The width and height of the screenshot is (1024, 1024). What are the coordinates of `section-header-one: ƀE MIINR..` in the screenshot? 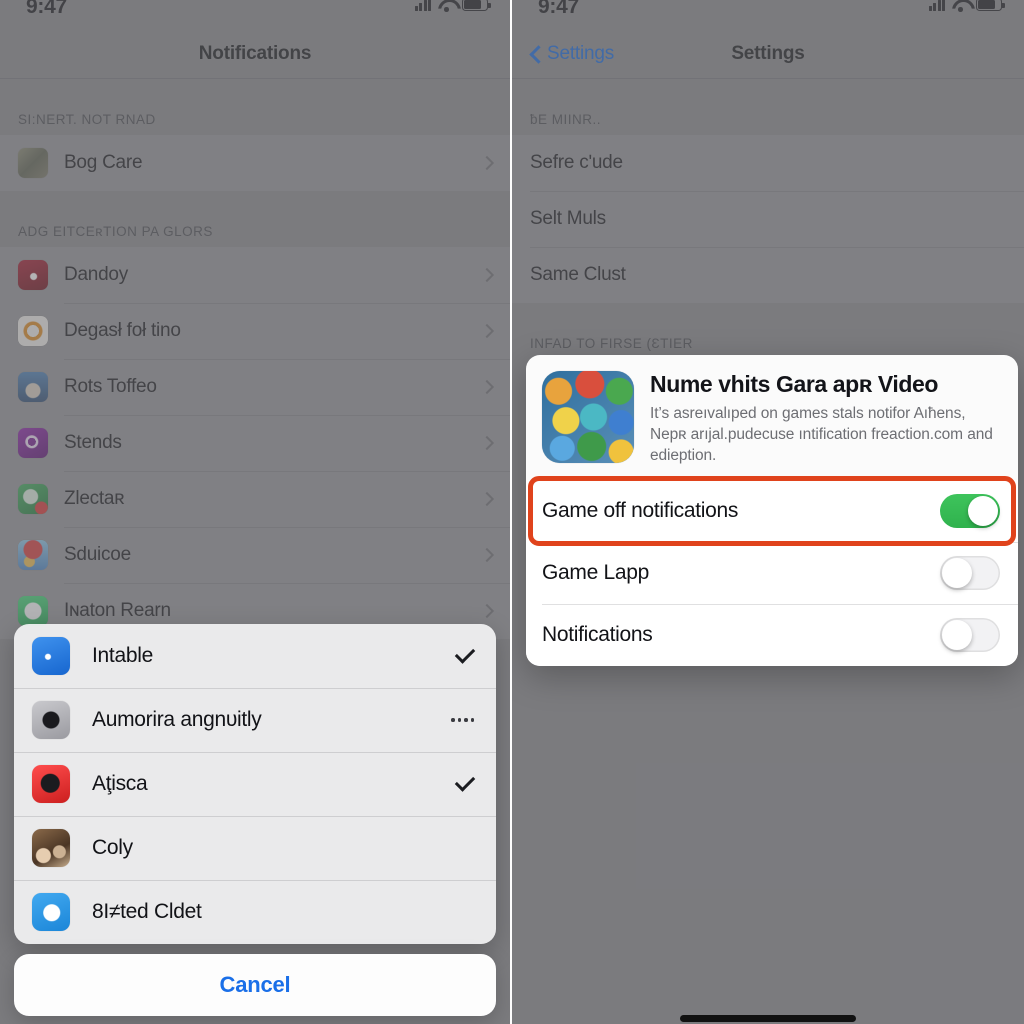 It's located at (566, 119).